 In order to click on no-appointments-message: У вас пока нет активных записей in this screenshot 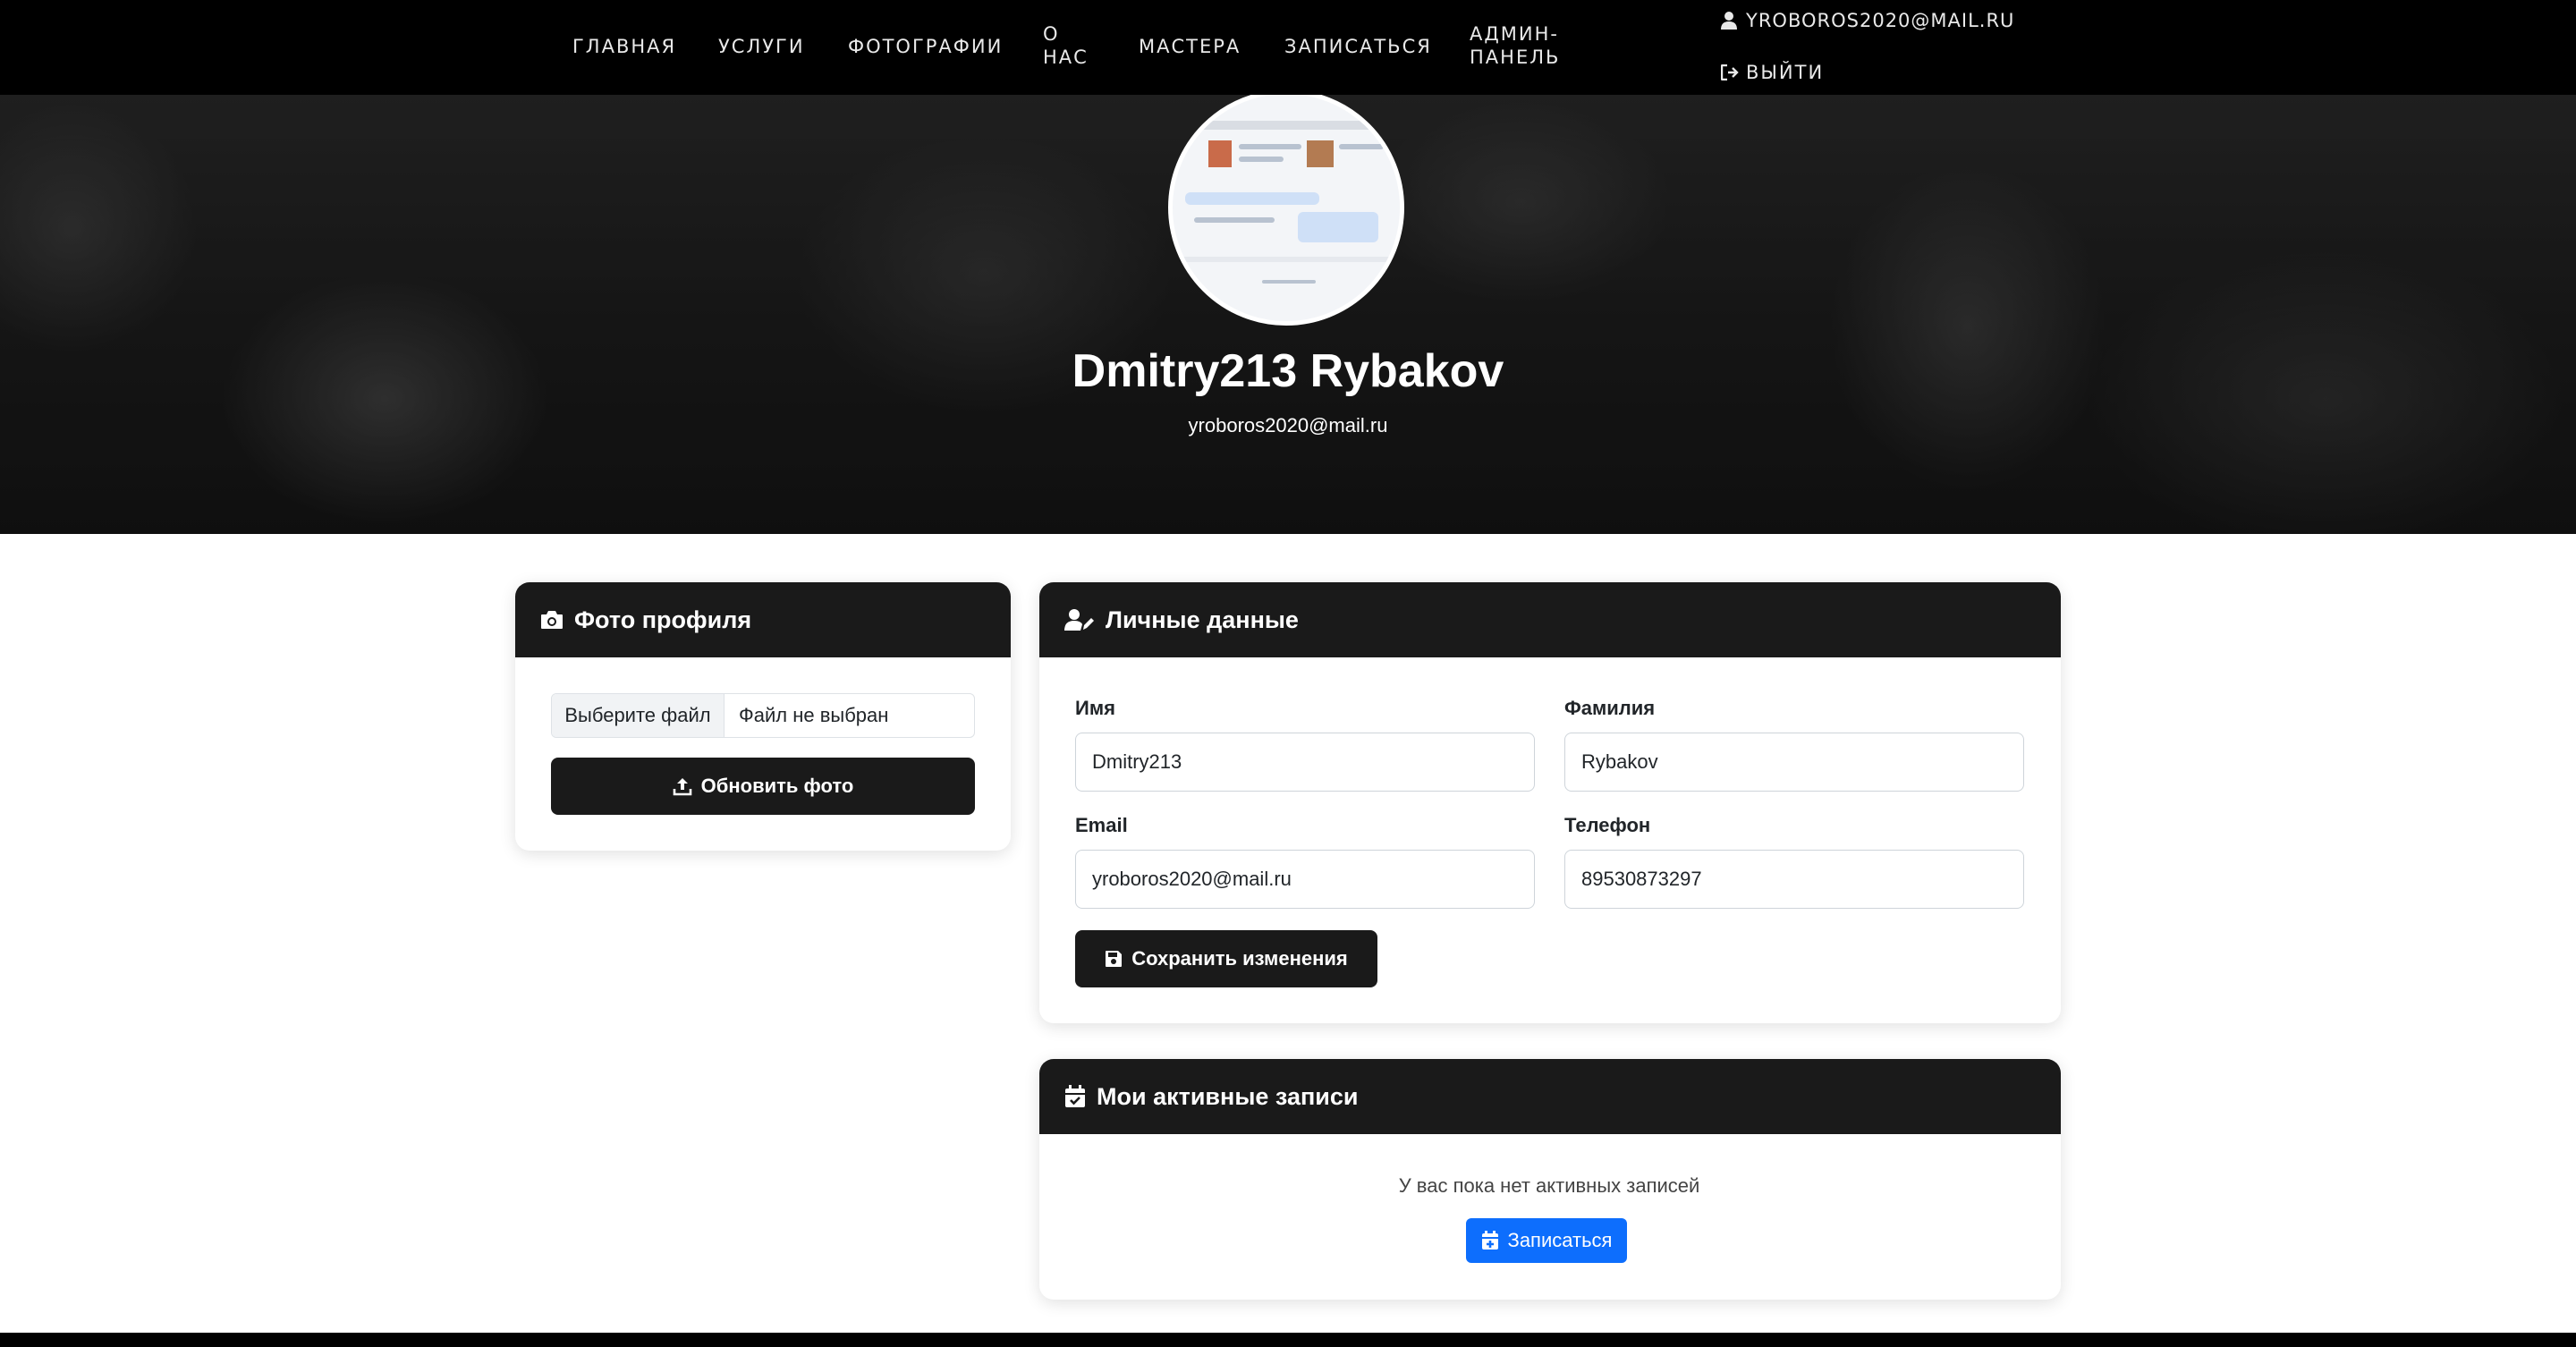, I will do `click(1549, 1185)`.